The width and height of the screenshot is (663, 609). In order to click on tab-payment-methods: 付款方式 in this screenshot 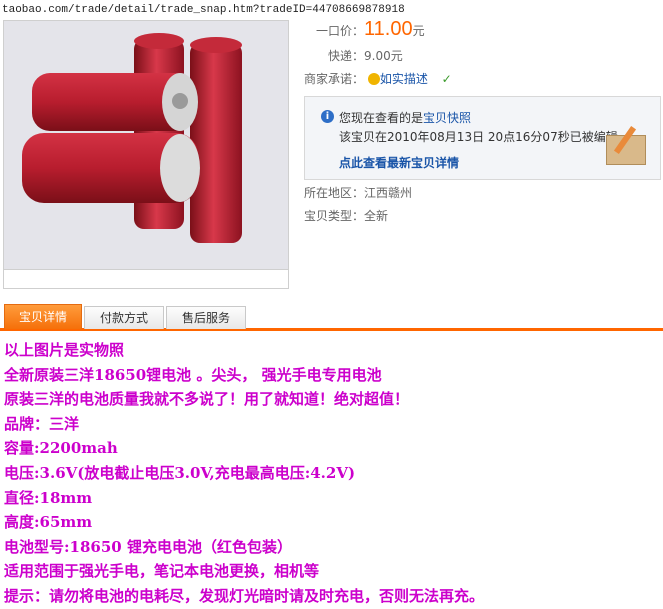, I will do `click(124, 317)`.